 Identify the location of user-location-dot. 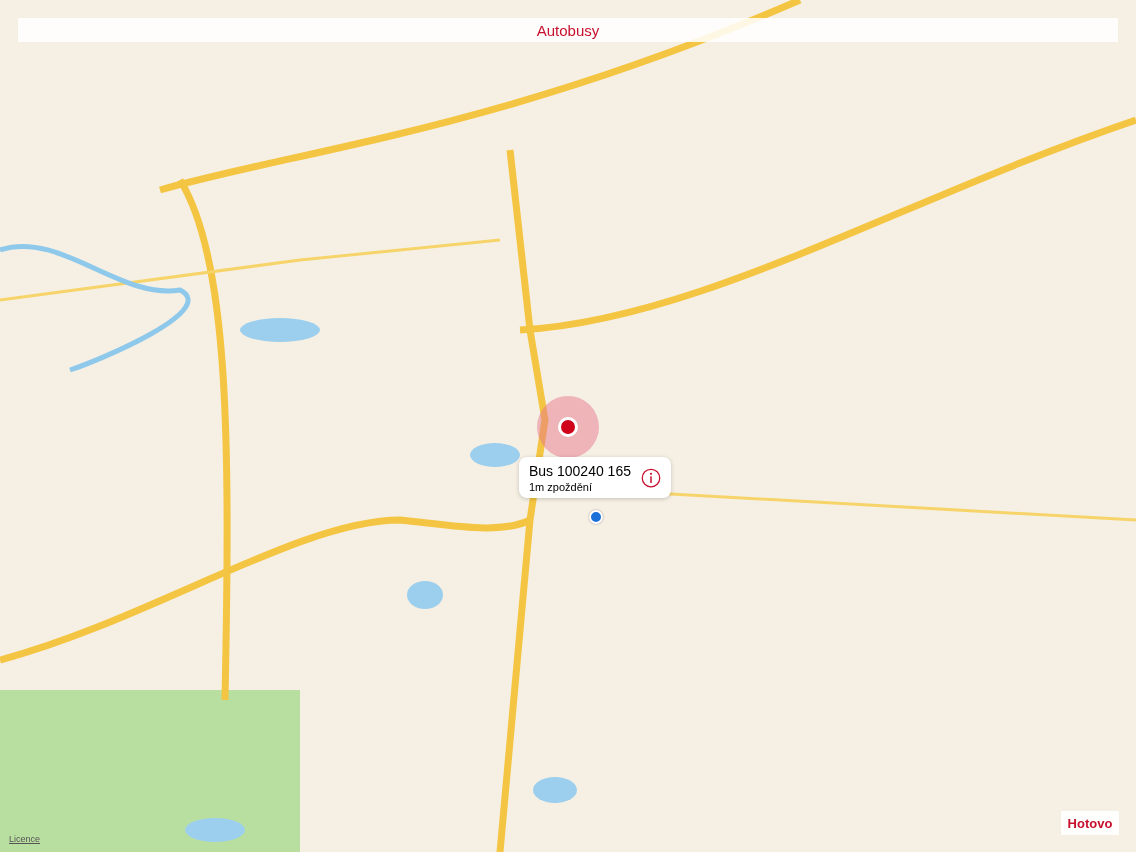
(596, 517).